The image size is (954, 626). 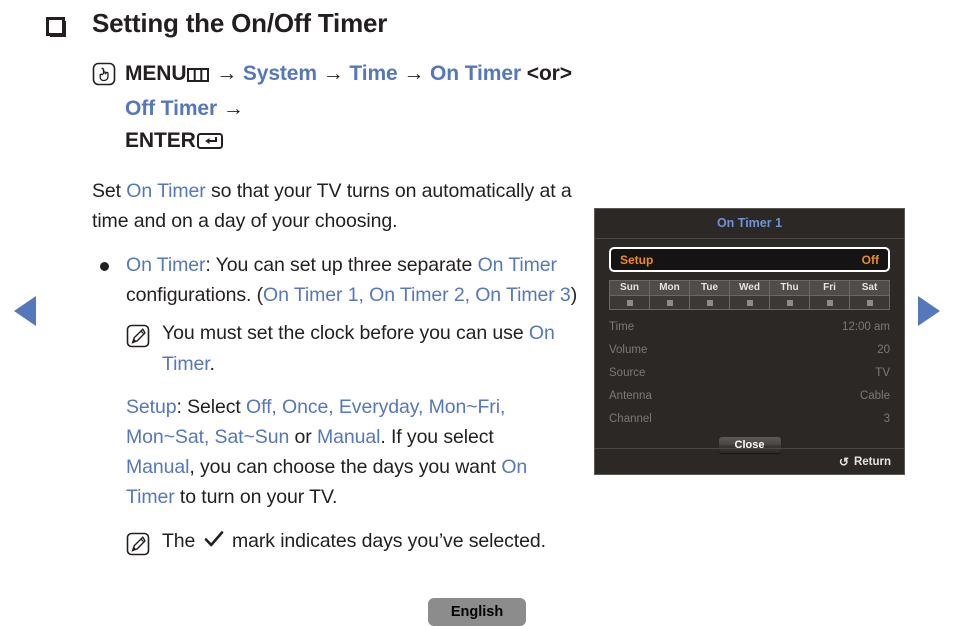 I want to click on osd-row-volume: Volume 20, so click(x=749, y=349).